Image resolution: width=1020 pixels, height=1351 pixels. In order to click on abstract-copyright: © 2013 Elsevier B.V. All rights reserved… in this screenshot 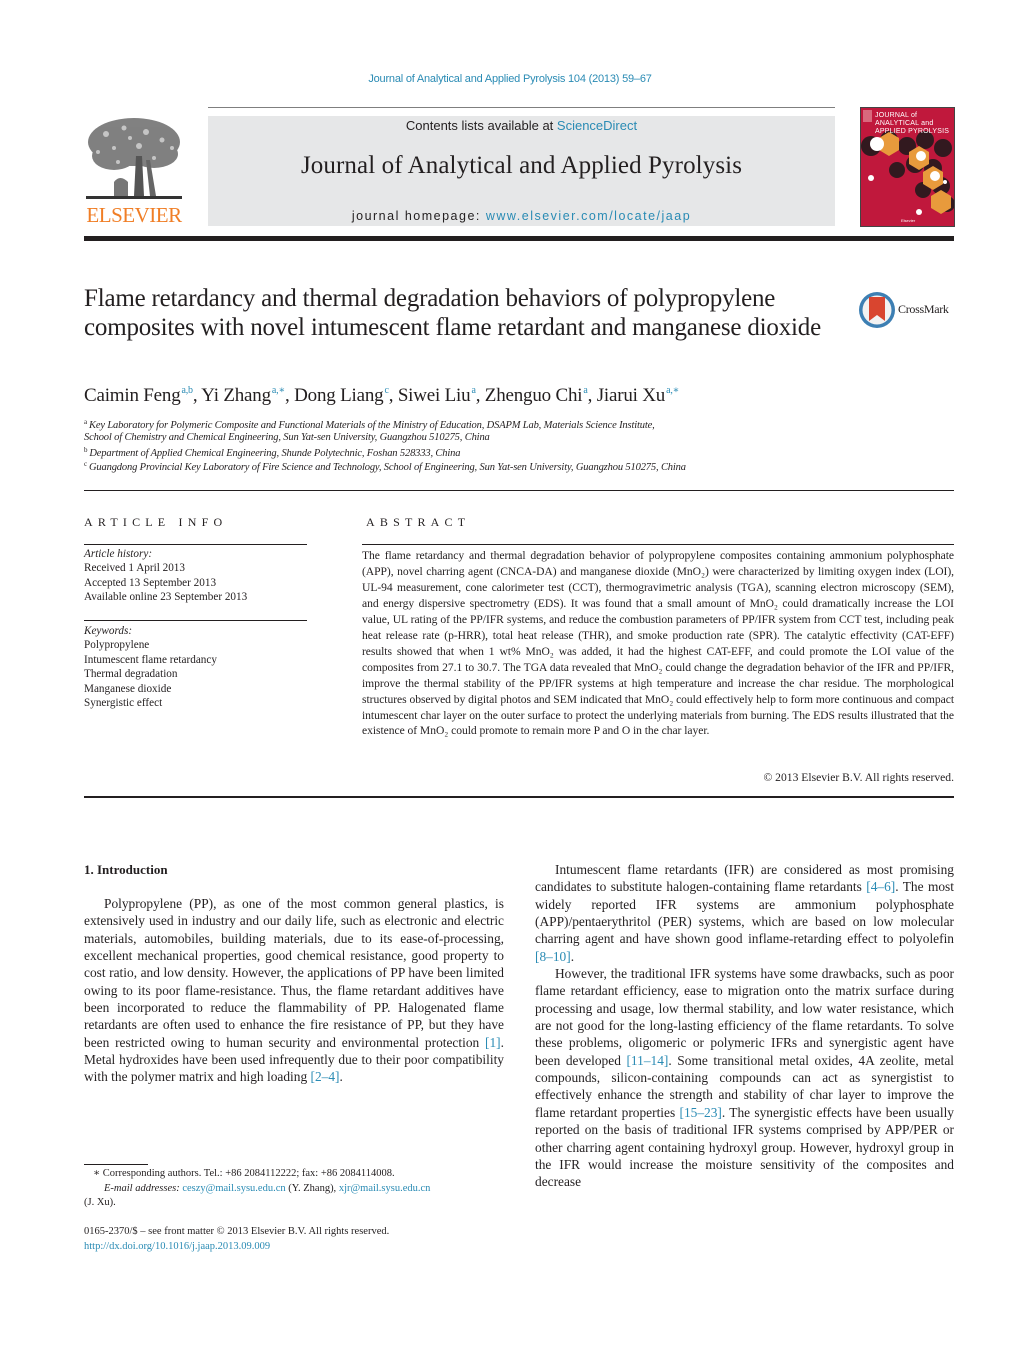, I will do `click(858, 777)`.